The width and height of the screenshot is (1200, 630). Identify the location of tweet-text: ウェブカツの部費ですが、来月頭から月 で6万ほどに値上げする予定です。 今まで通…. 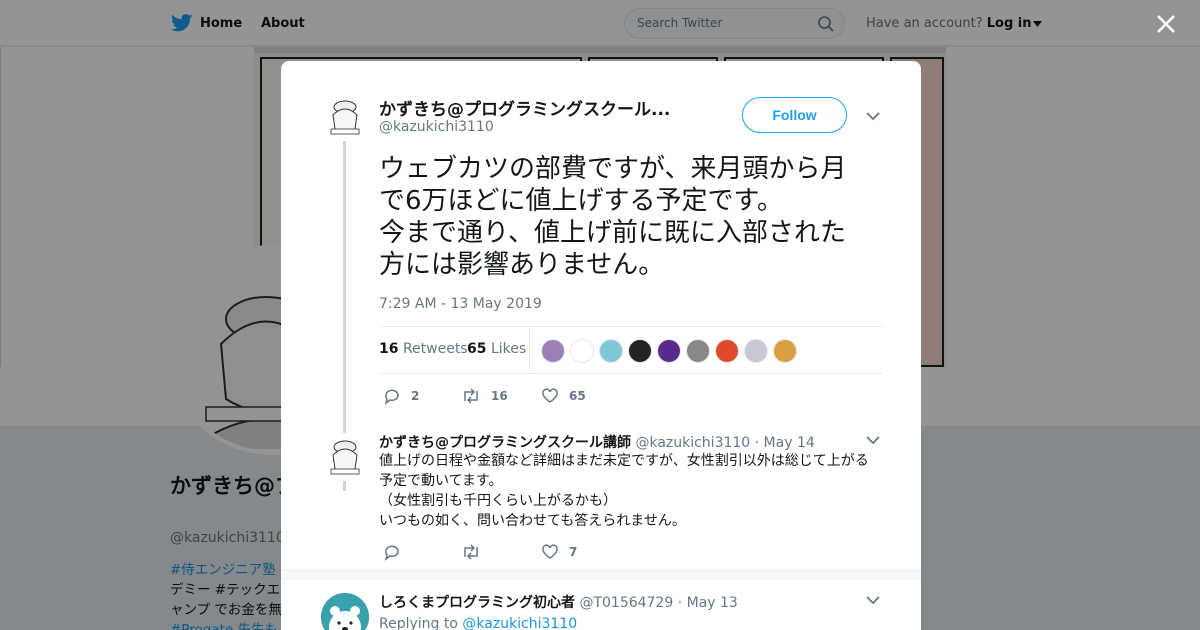
(634, 217).